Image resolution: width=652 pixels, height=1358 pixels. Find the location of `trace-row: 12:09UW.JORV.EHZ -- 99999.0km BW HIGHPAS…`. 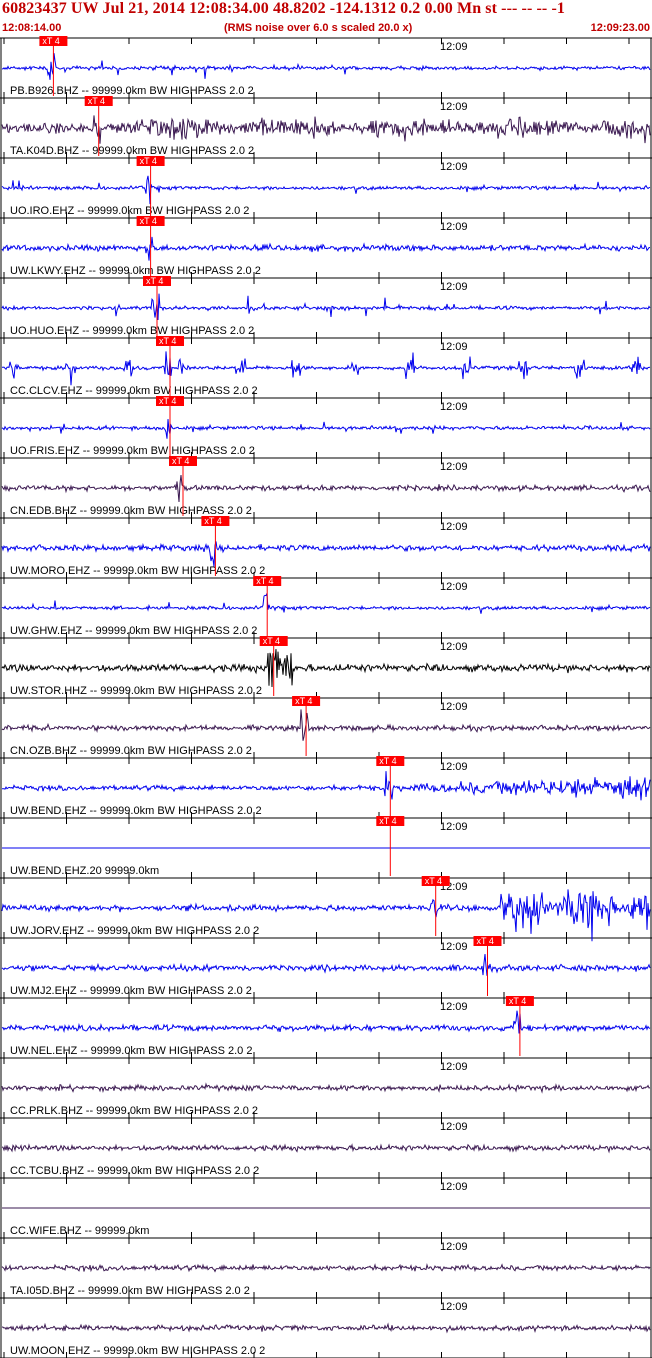

trace-row: 12:09UW.JORV.EHZ -- 99999.0km BW HIGHPAS… is located at coordinates (326, 909).